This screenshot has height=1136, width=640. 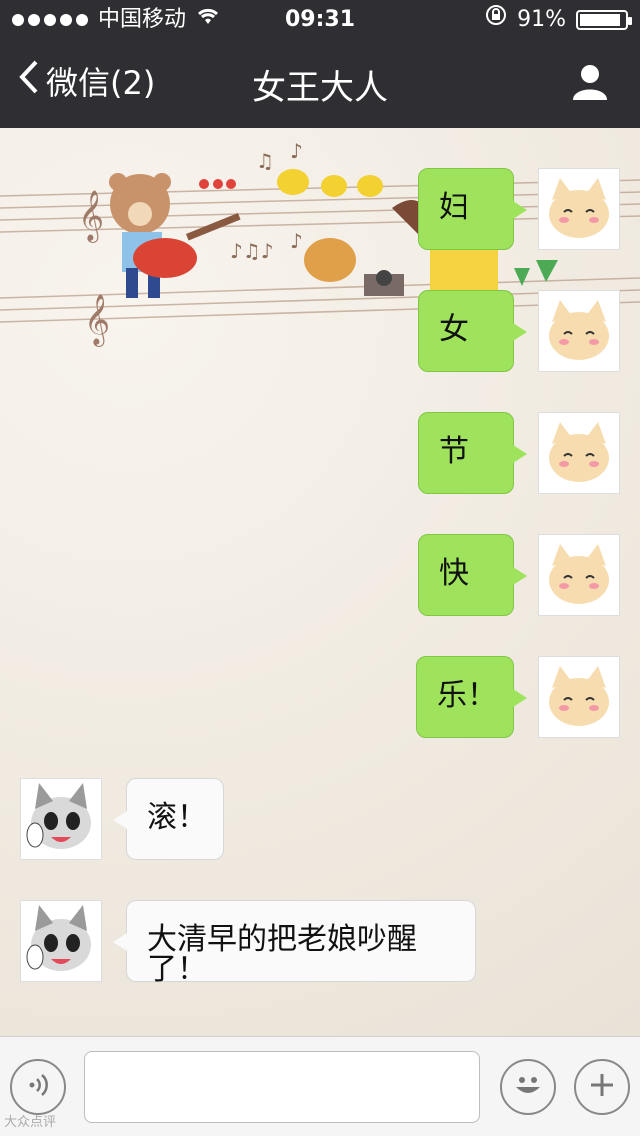 I want to click on battery-icon, so click(x=604, y=20).